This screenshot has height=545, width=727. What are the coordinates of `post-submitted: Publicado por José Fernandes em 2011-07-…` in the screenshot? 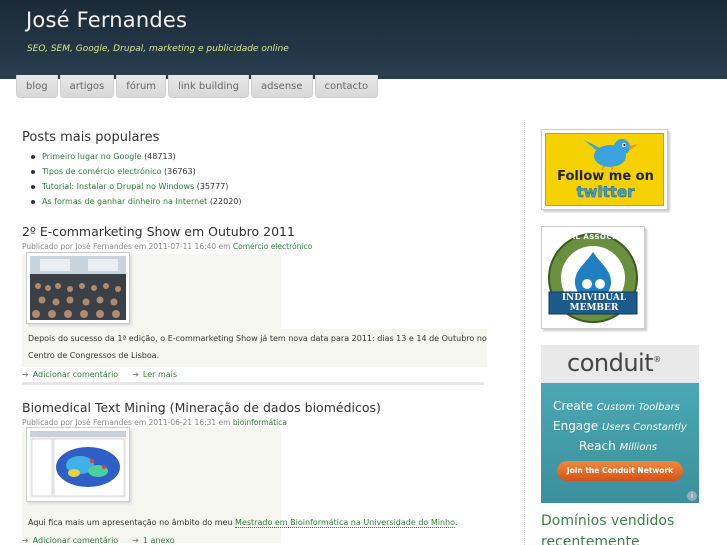 It's located at (126, 246).